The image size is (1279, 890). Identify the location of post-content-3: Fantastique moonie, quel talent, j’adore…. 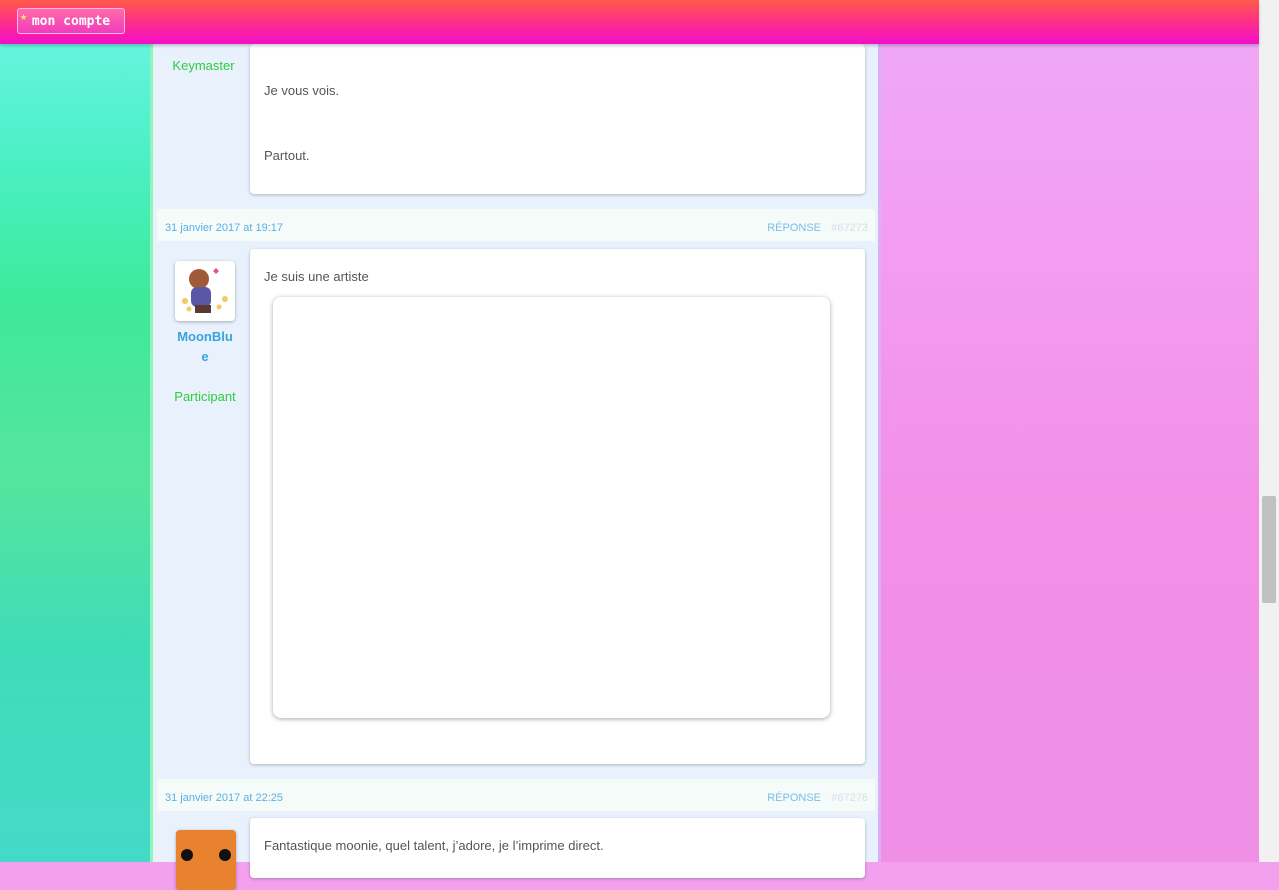
(557, 848).